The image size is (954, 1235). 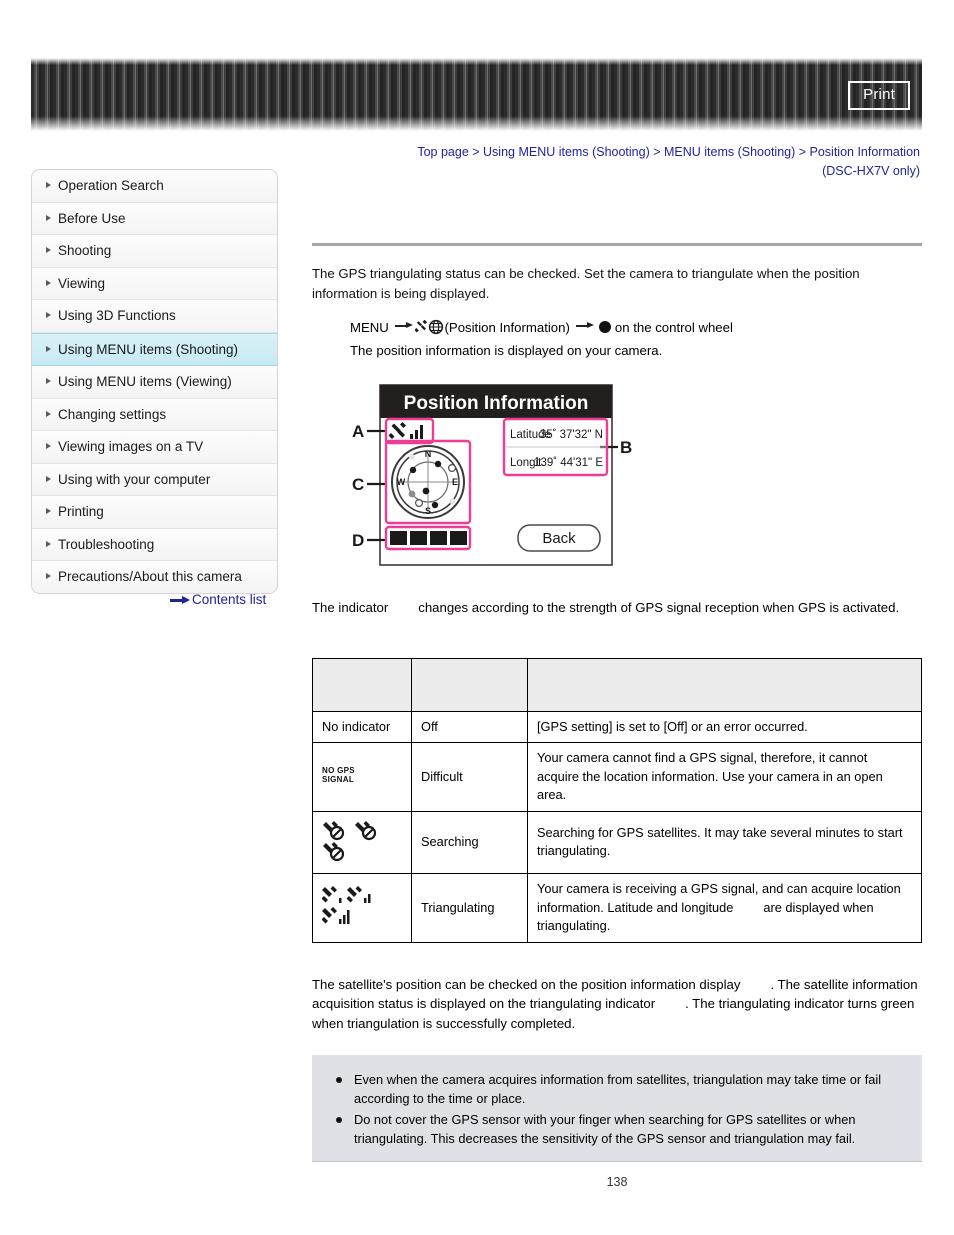 I want to click on callout-c-label: C, so click(x=358, y=484).